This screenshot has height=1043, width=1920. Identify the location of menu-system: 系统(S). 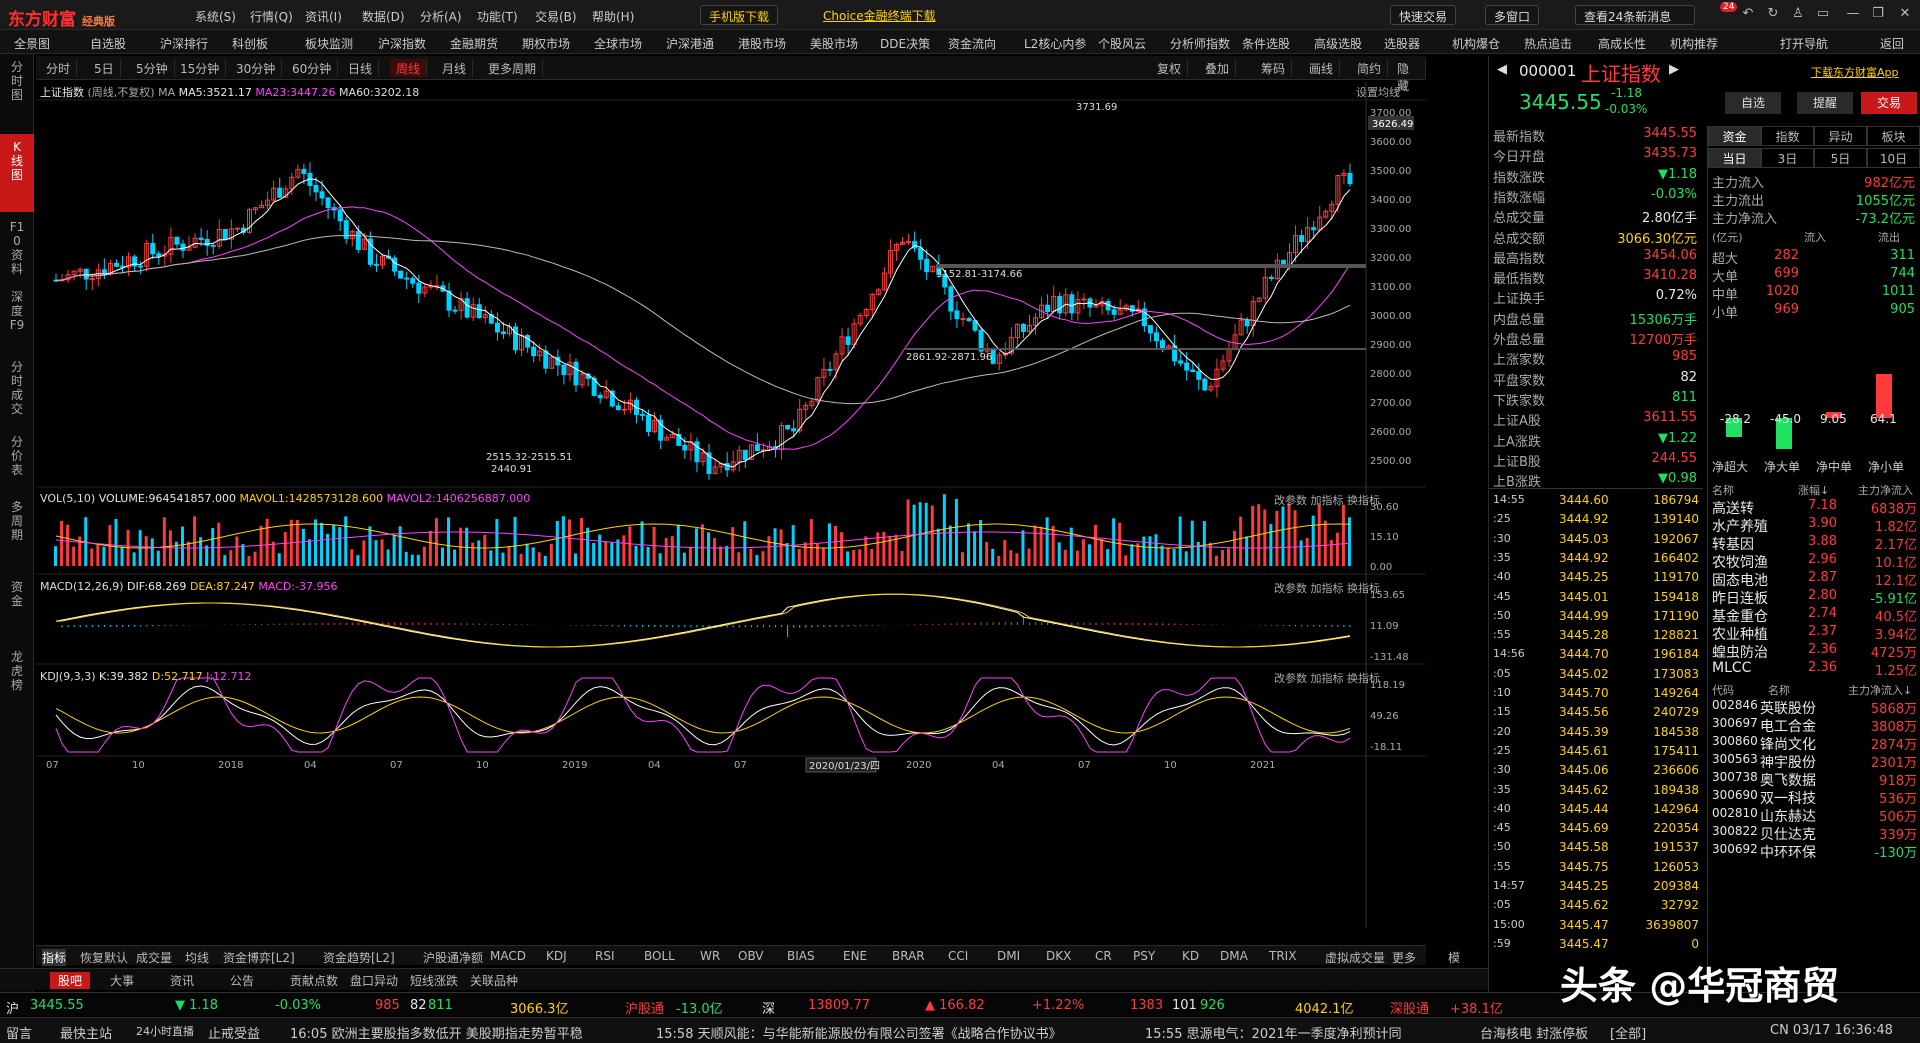
(215, 16).